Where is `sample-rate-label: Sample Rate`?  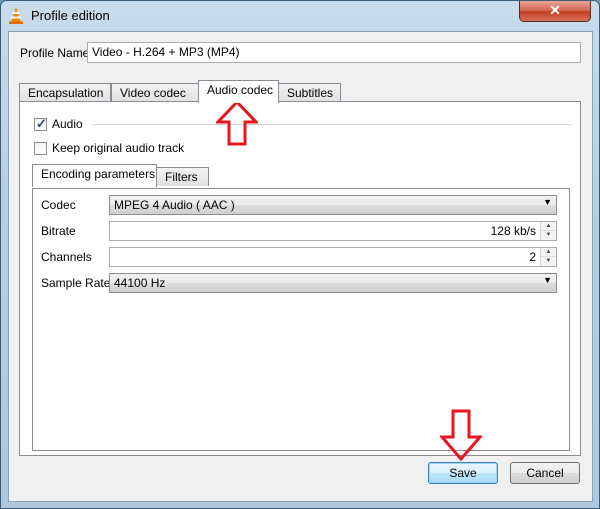 sample-rate-label: Sample Rate is located at coordinates (76, 283).